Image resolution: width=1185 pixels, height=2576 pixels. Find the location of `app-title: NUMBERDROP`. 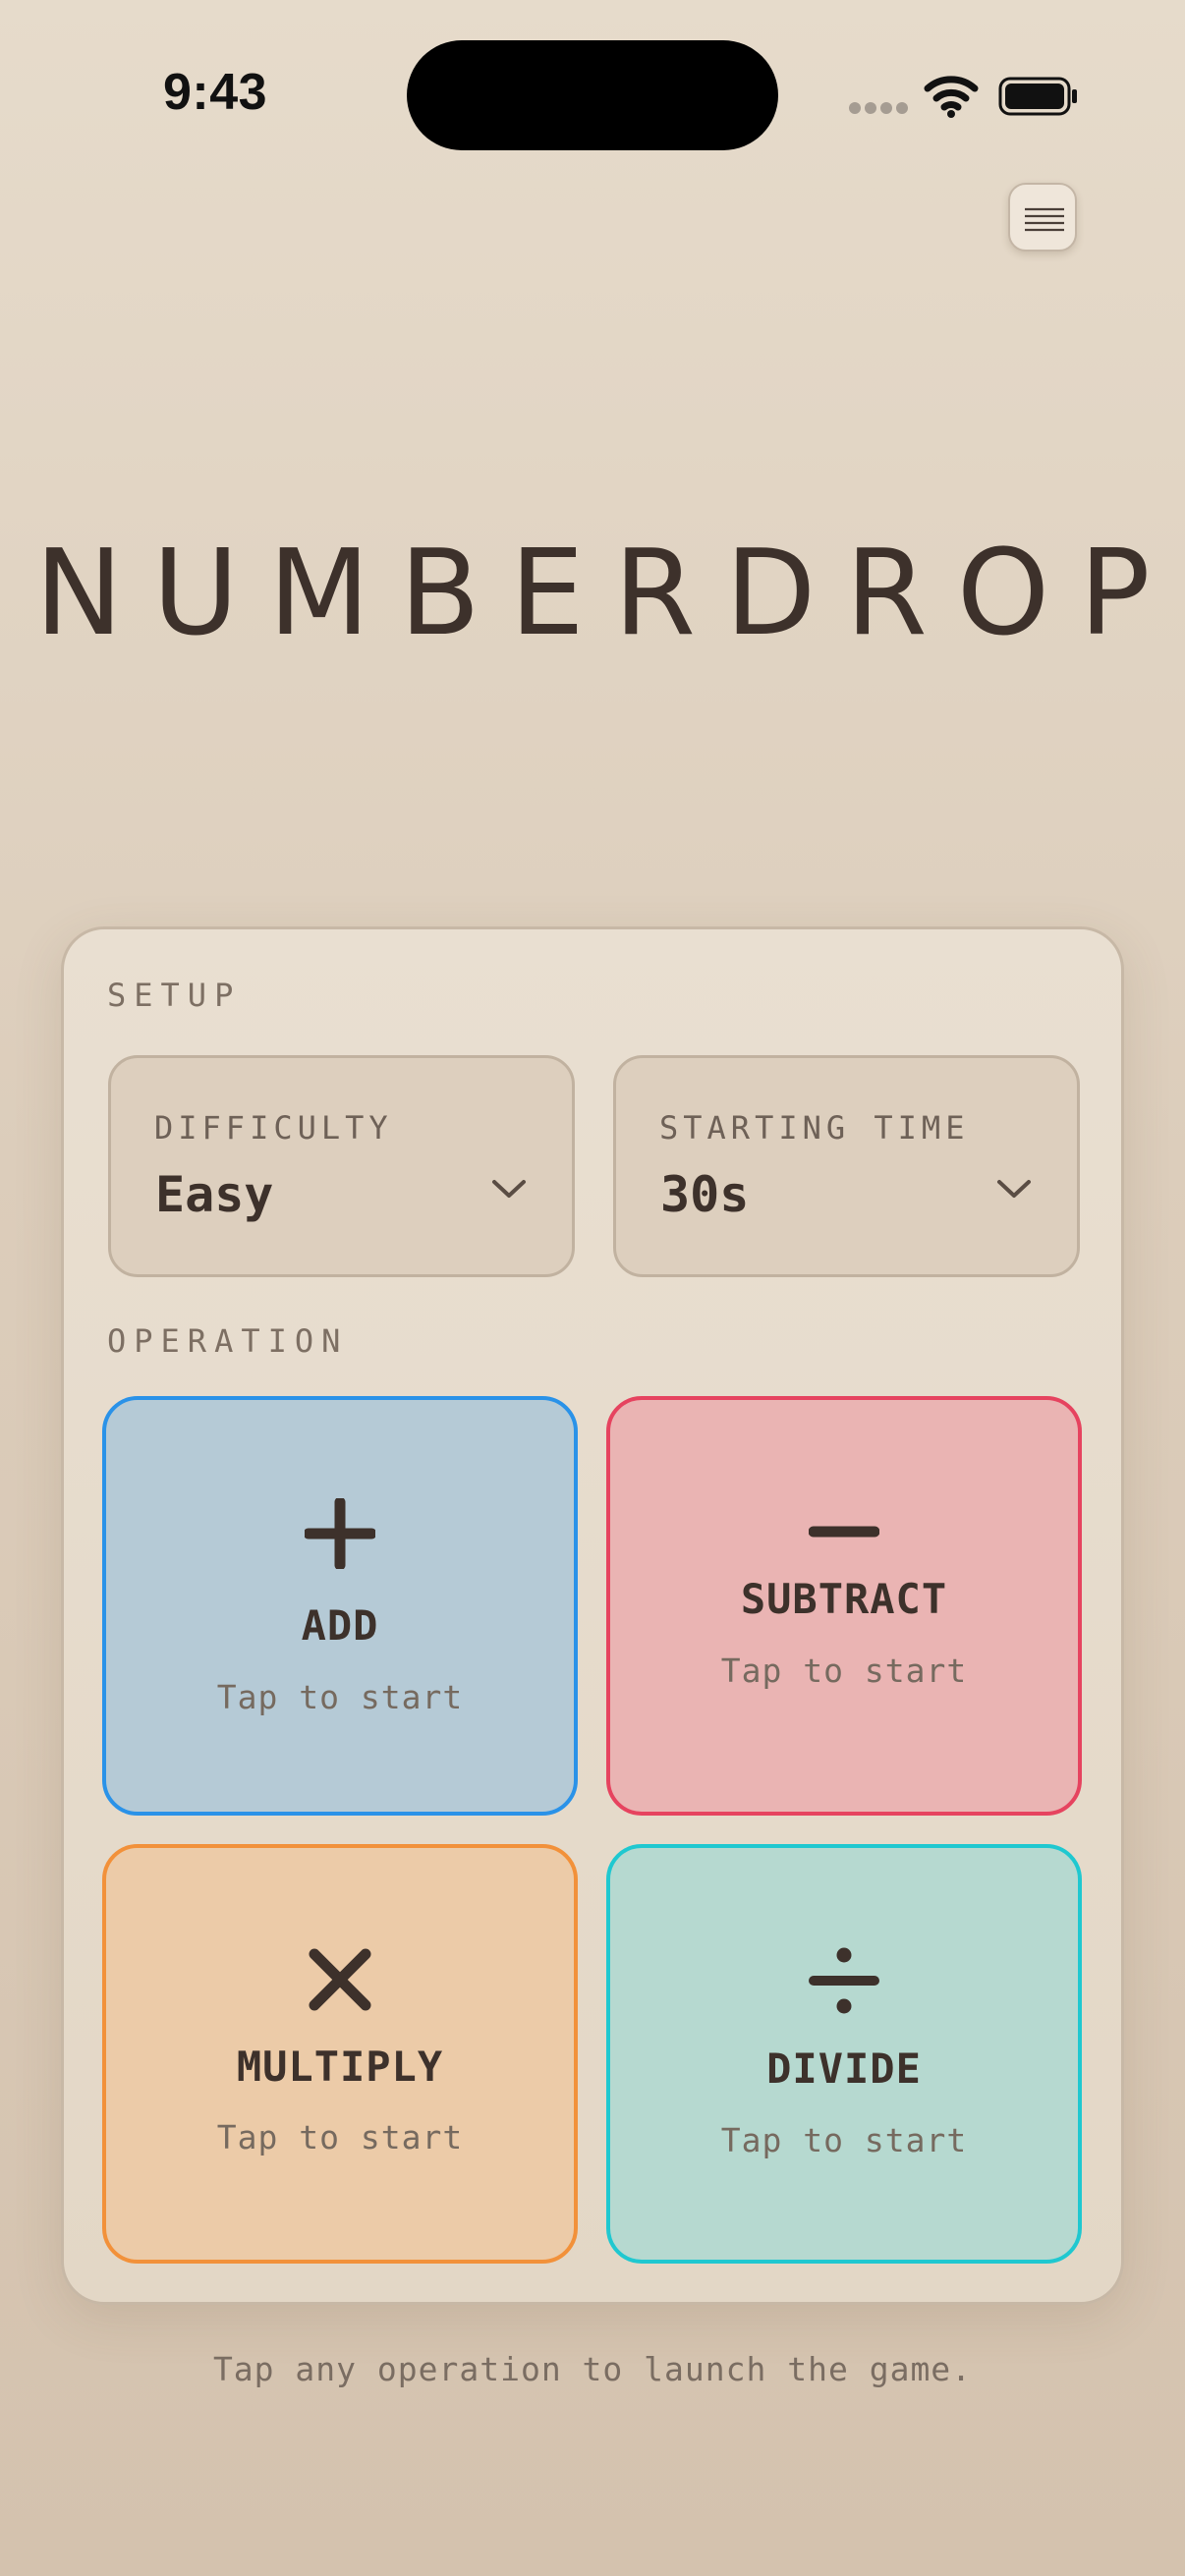

app-title: NUMBERDROP is located at coordinates (607, 594).